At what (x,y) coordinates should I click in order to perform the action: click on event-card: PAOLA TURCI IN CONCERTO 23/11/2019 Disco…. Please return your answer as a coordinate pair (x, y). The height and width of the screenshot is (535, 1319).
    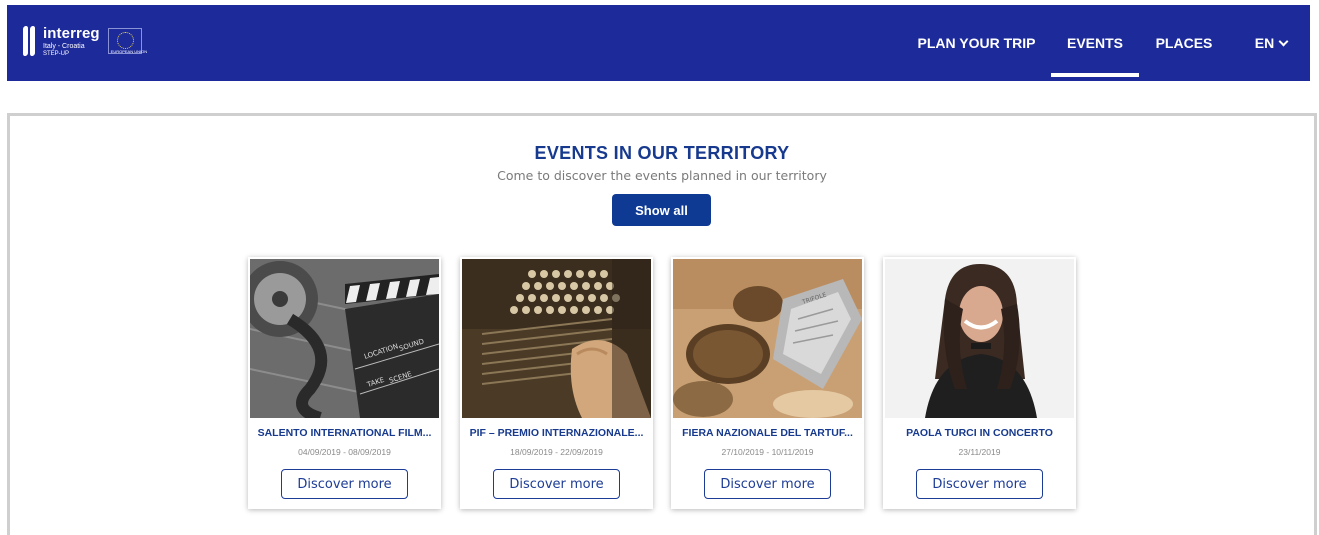
    Looking at the image, I should click on (979, 383).